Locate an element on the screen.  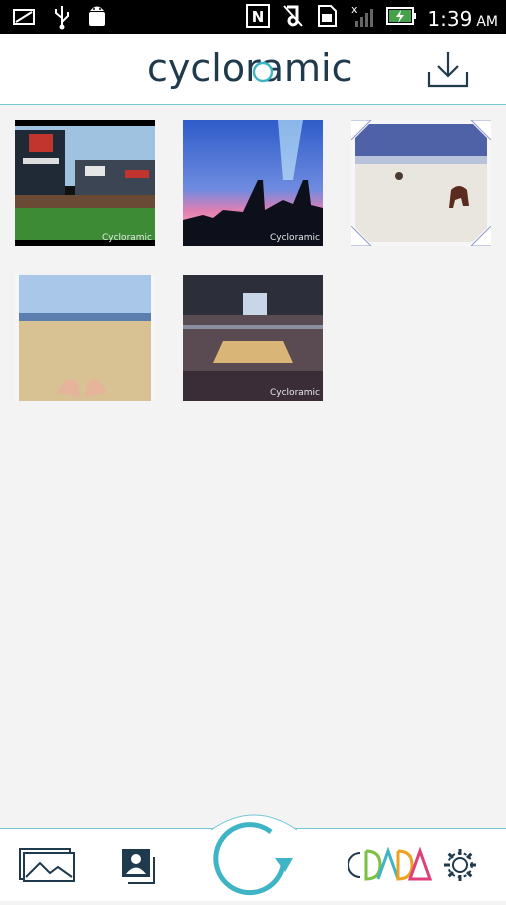
app-logo: cycloramic is located at coordinates (250, 68).